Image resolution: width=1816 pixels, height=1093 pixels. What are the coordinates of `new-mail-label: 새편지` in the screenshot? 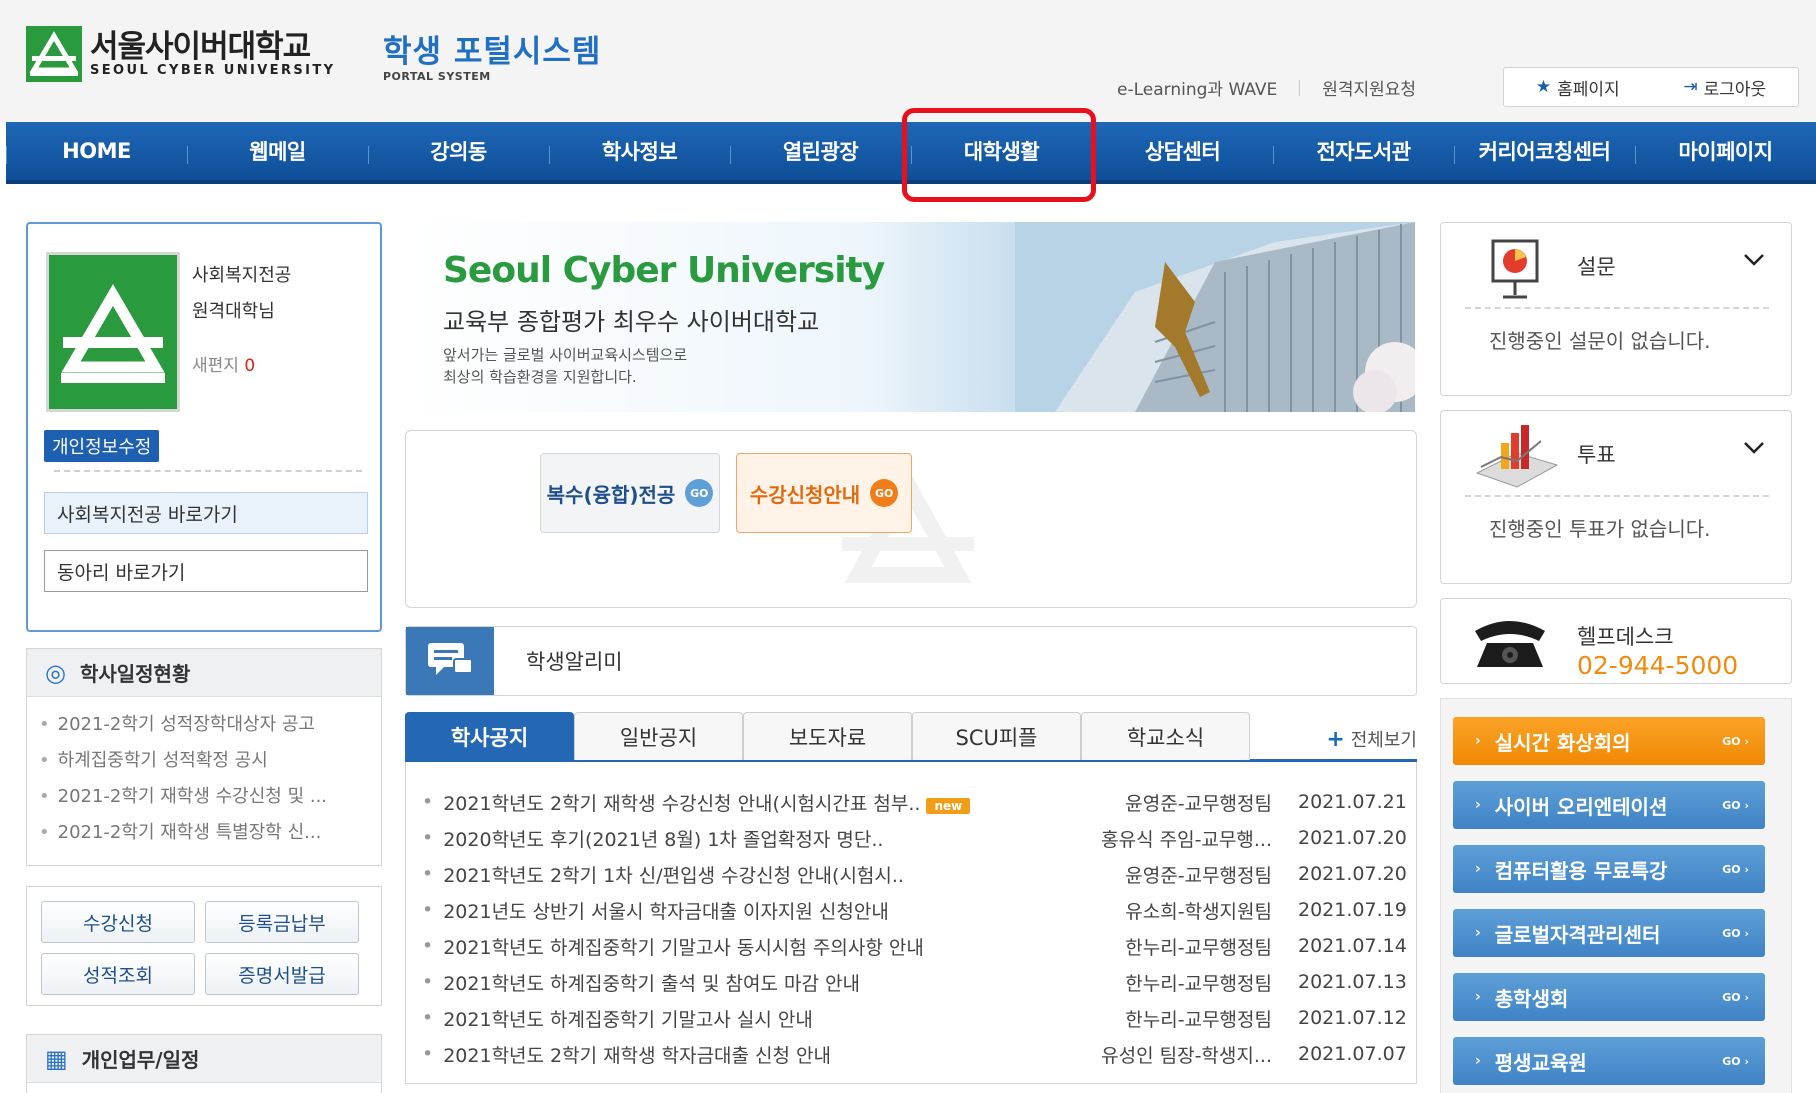 It's located at (215, 366).